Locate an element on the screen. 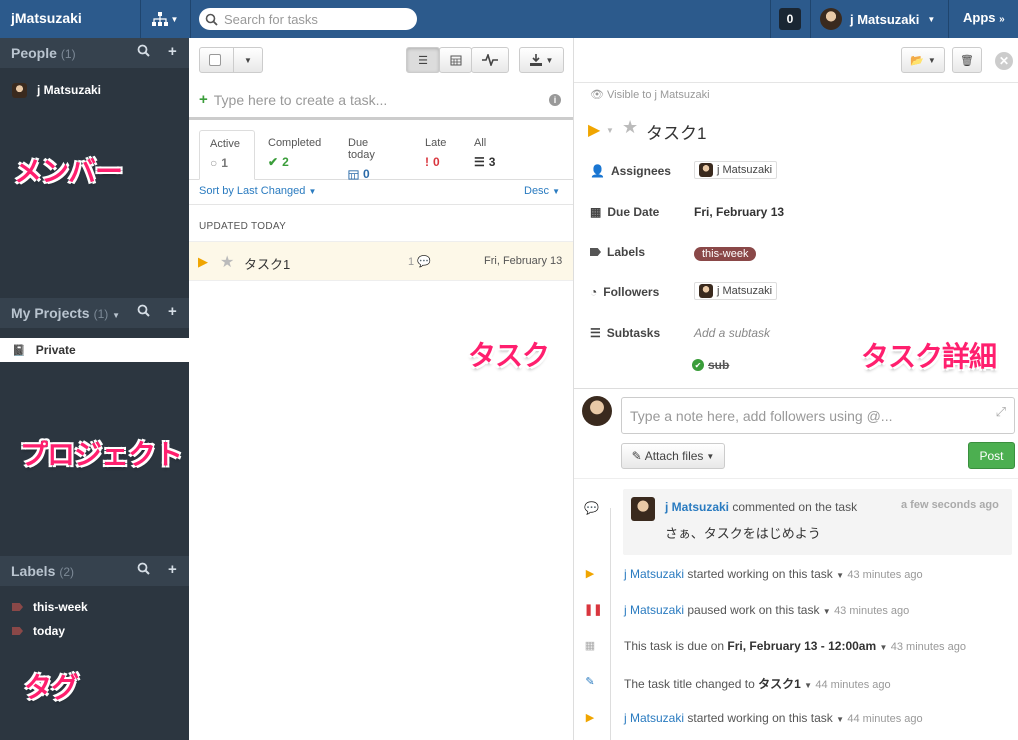  people-header: People (1) + is located at coordinates (94, 53).